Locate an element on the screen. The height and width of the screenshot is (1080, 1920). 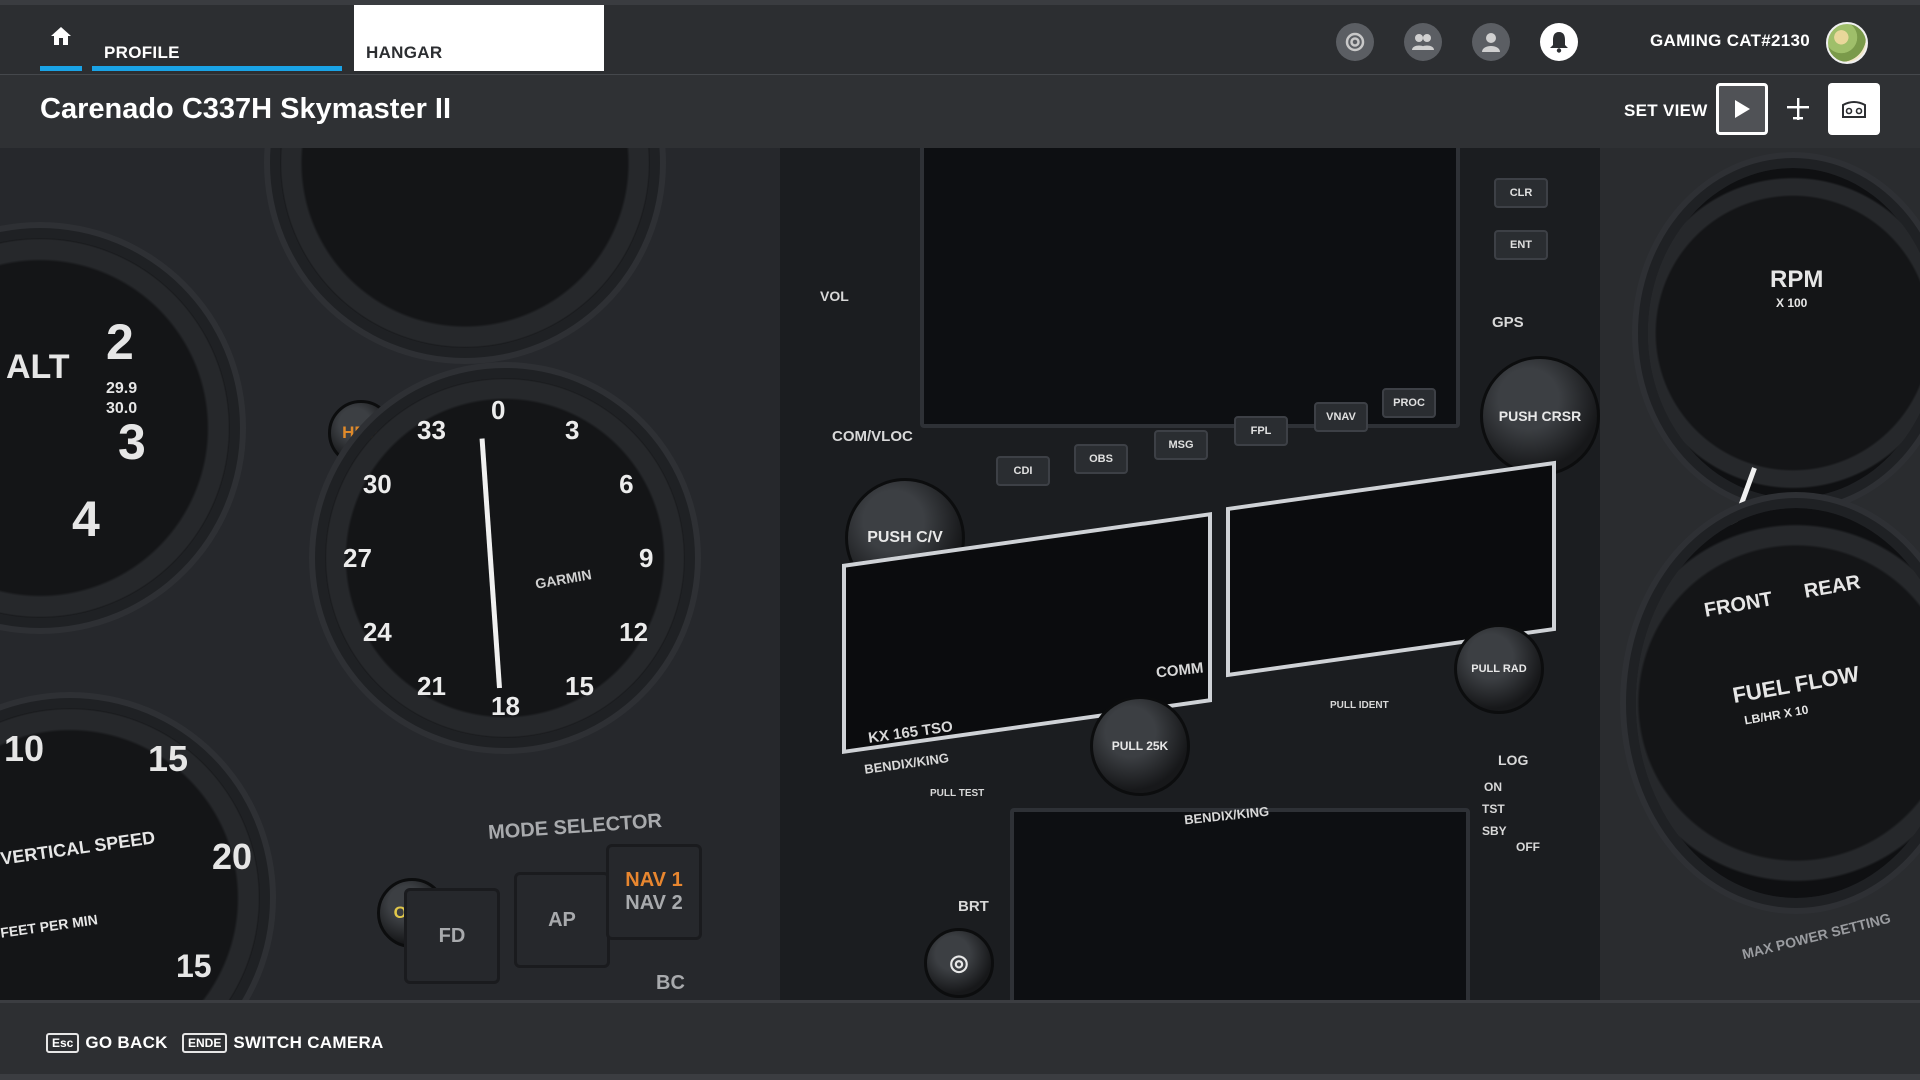
button-label: CLR is located at coordinates (1521, 193).